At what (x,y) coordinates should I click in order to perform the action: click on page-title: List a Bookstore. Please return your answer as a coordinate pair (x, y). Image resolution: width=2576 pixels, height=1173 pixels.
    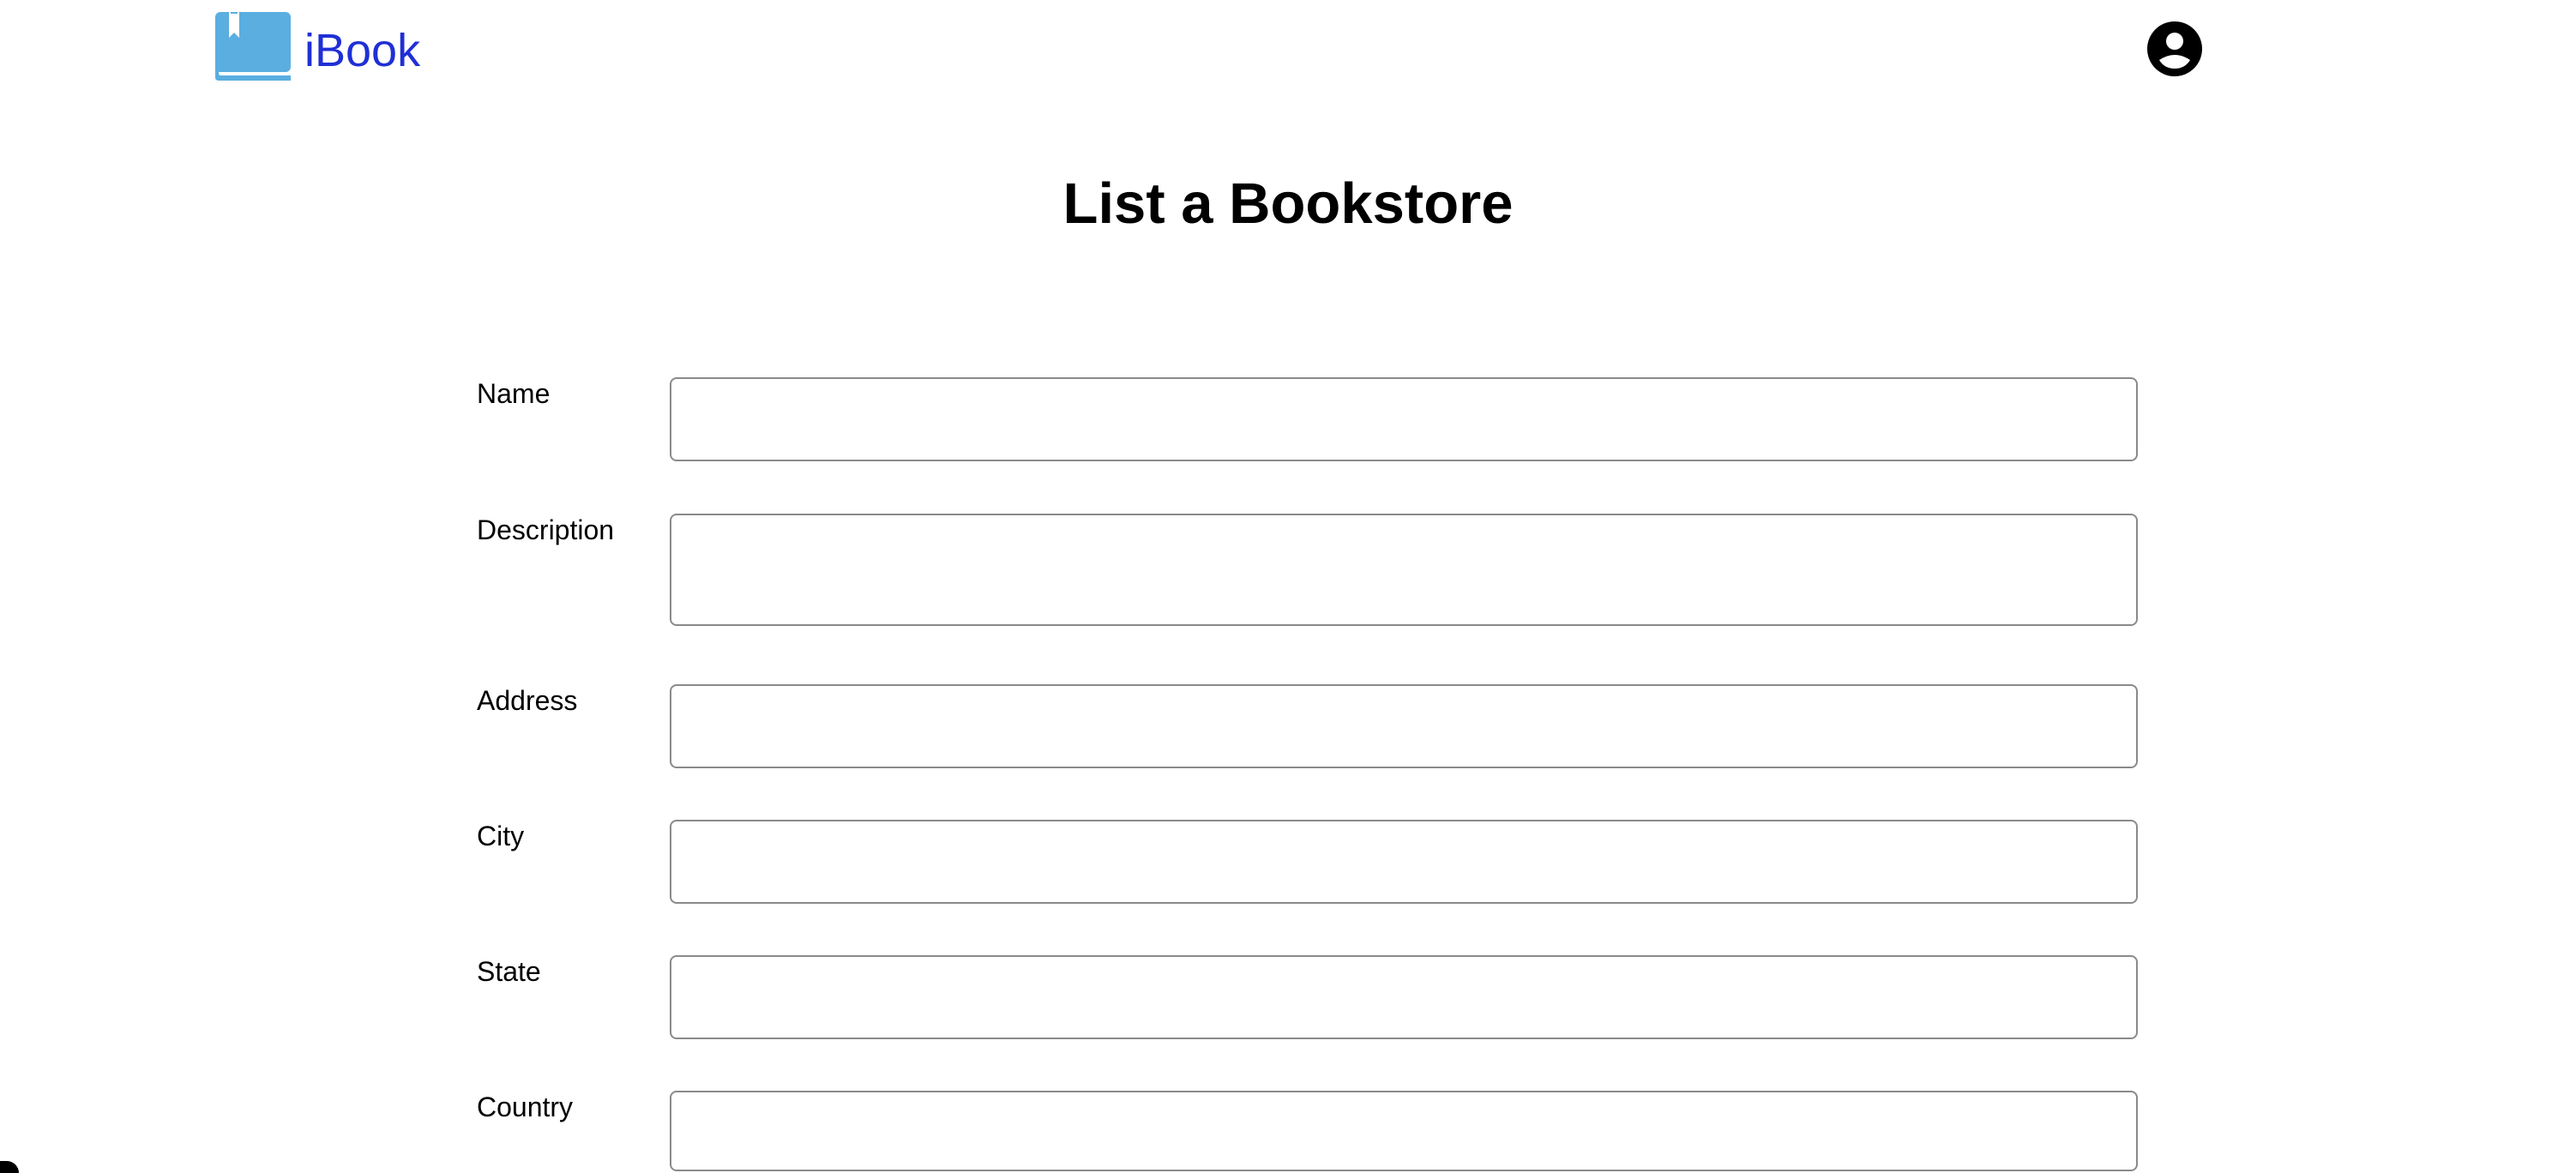
    Looking at the image, I should click on (1288, 203).